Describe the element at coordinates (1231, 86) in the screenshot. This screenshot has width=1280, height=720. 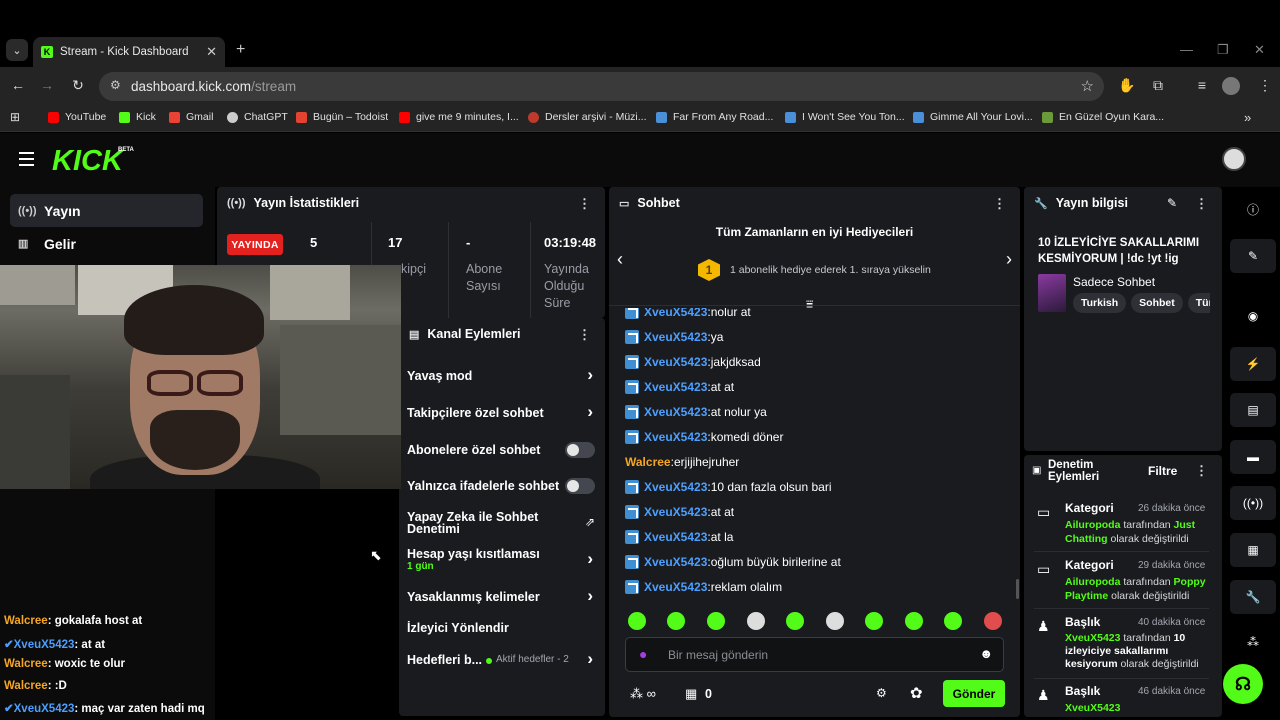
I see `profile-avatar` at that location.